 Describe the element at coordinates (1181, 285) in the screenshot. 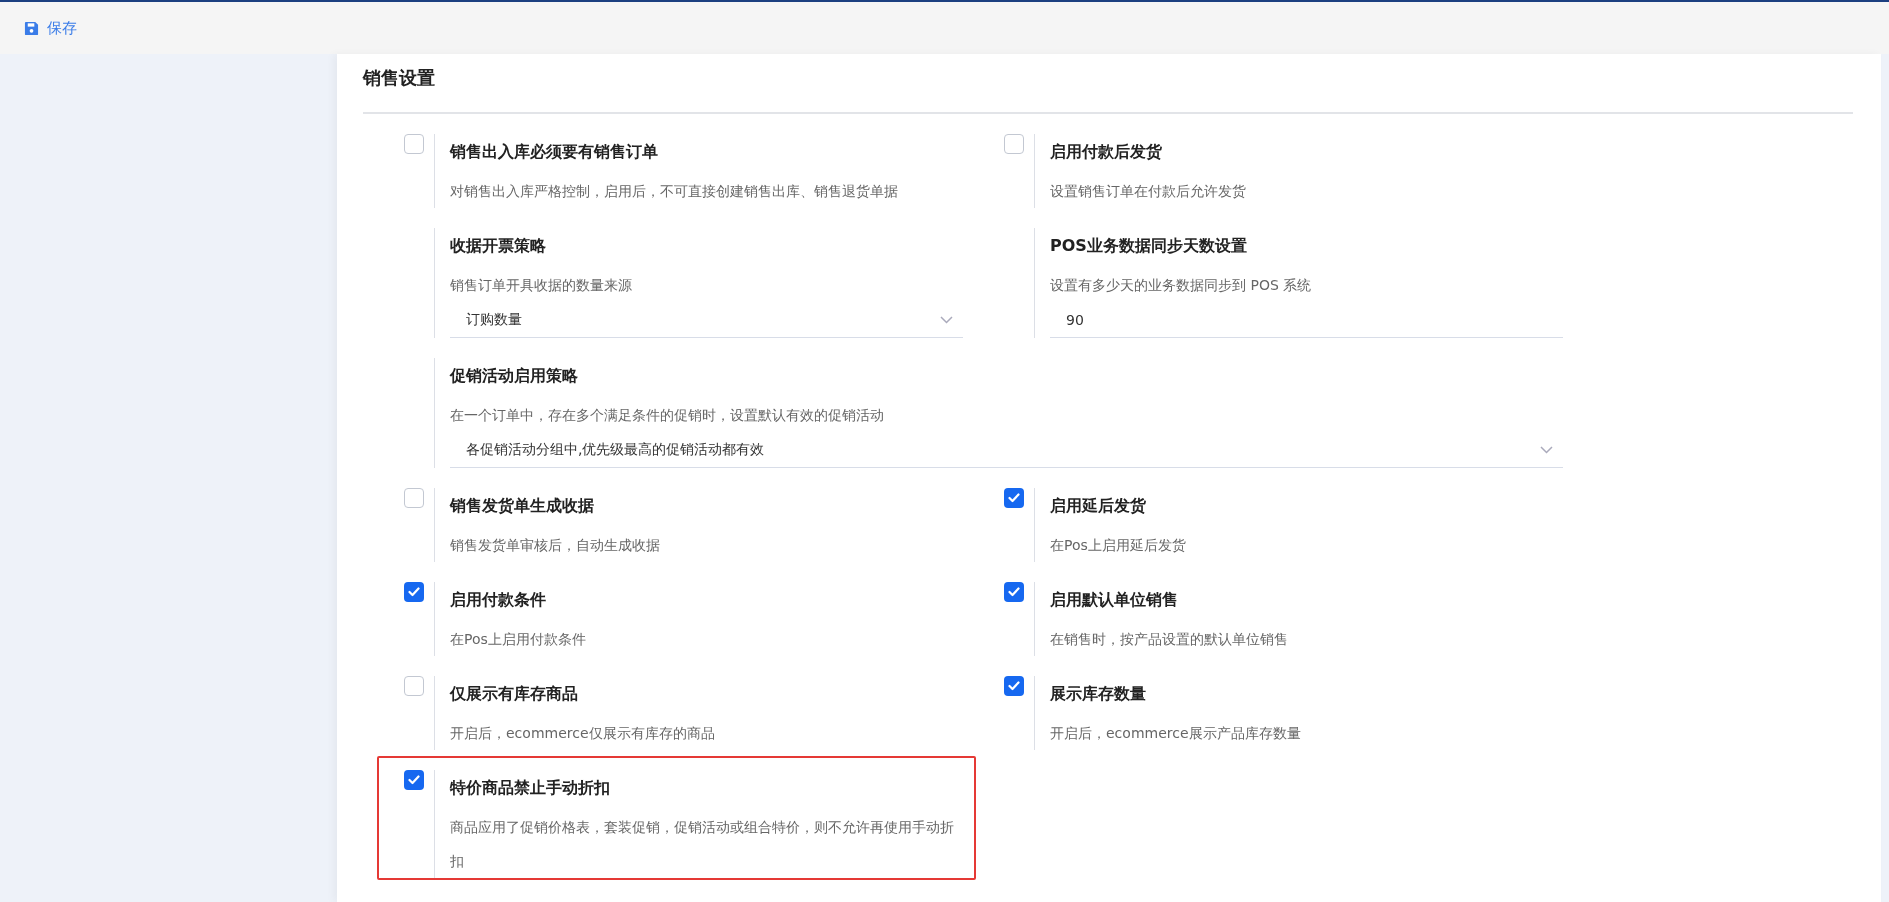

I see `setting-description: 设置有多少天的业务数据同步到 POS 系统` at that location.